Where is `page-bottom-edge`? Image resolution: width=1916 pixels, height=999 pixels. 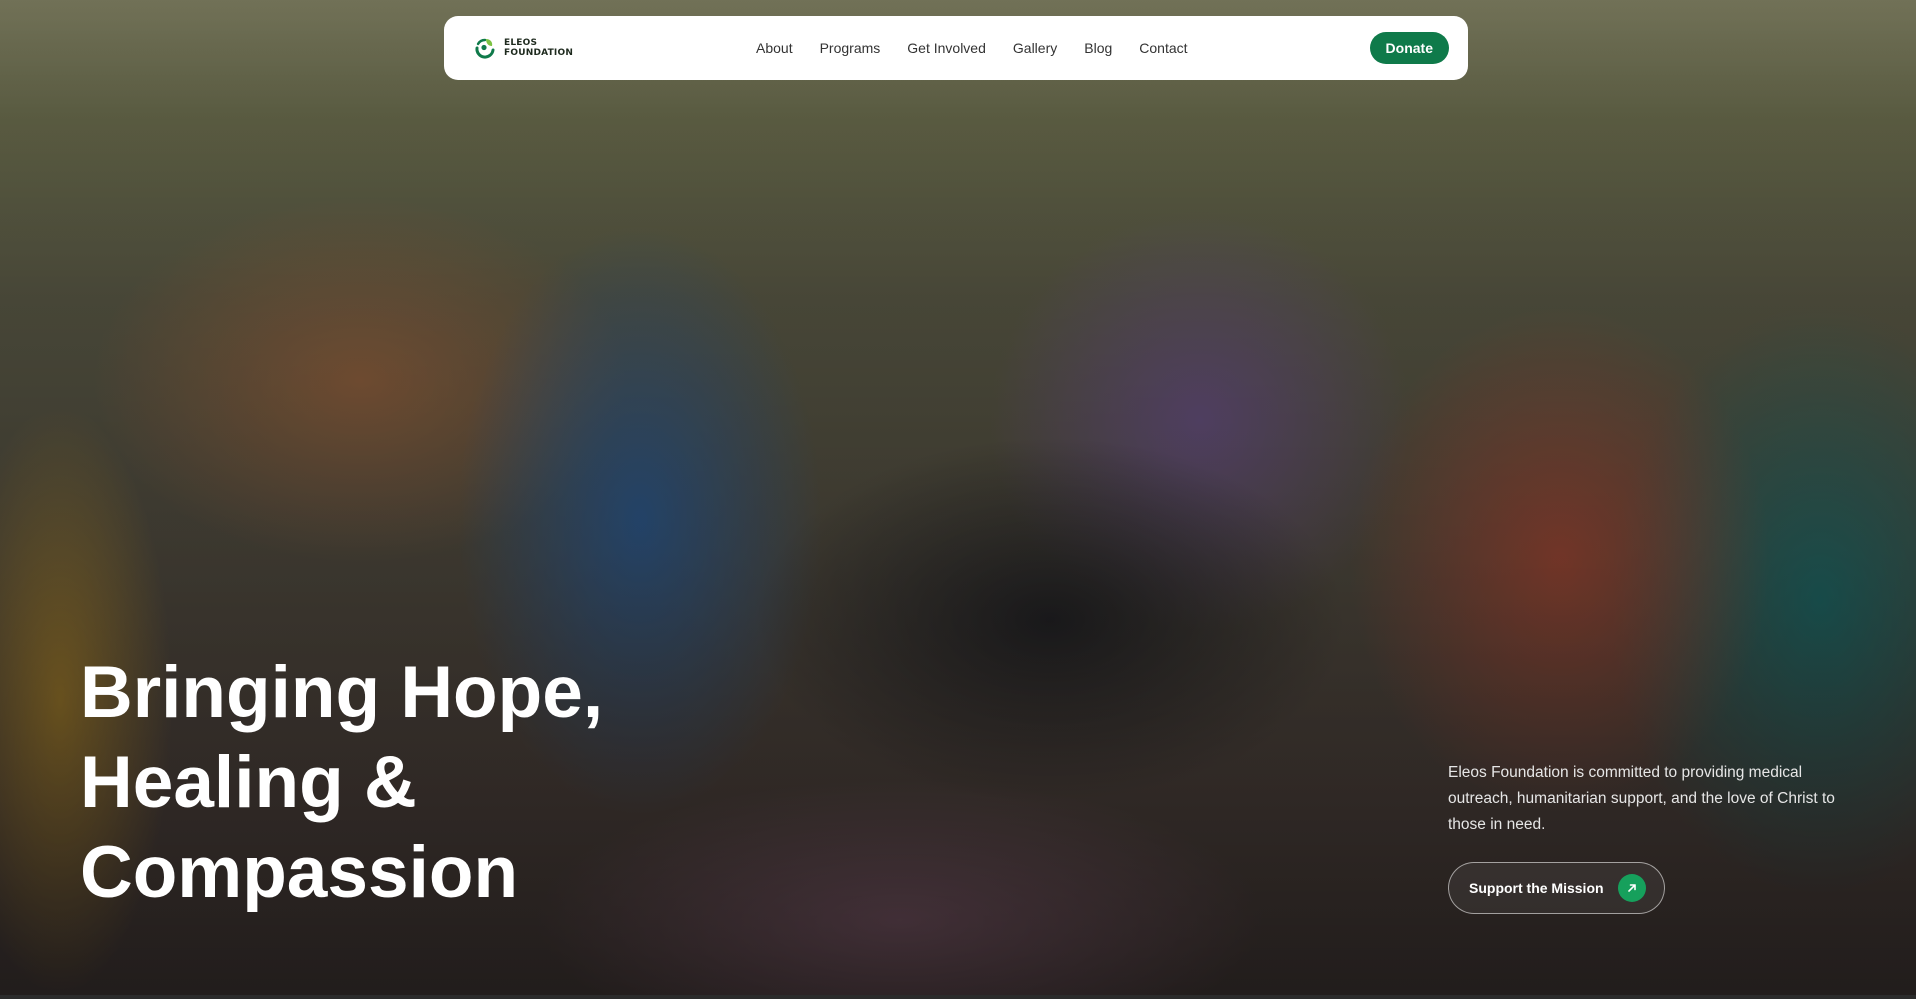 page-bottom-edge is located at coordinates (958, 997).